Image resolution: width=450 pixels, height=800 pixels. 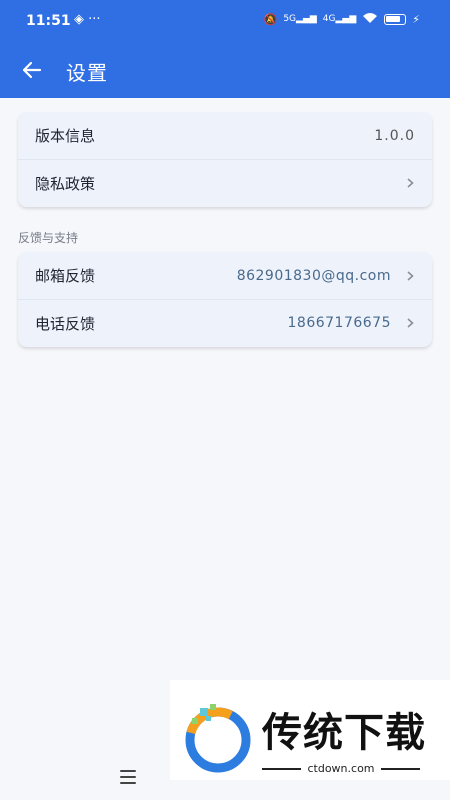 I want to click on app-bar: 设置, so click(x=225, y=71).